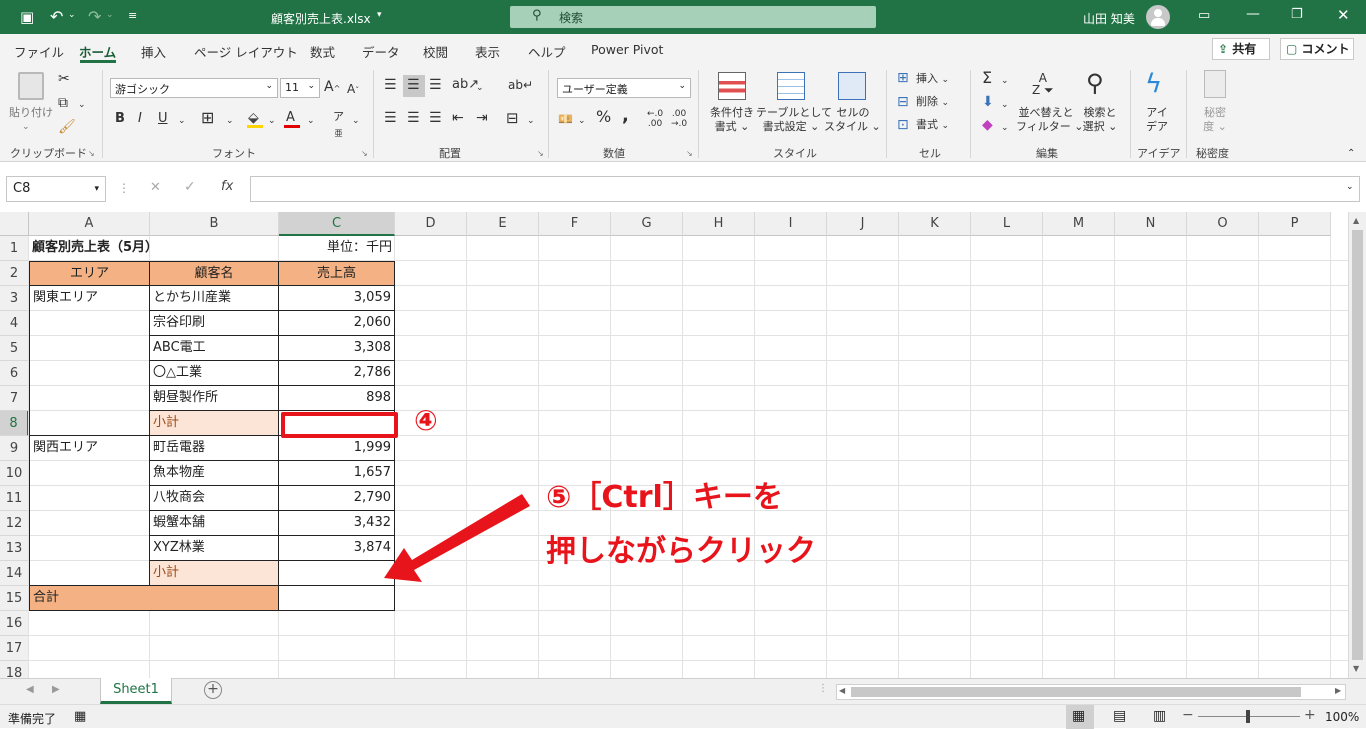 Image resolution: width=1366 pixels, height=729 pixels. What do you see at coordinates (1188, 715) in the screenshot?
I see `zoom-out-icon: −` at bounding box center [1188, 715].